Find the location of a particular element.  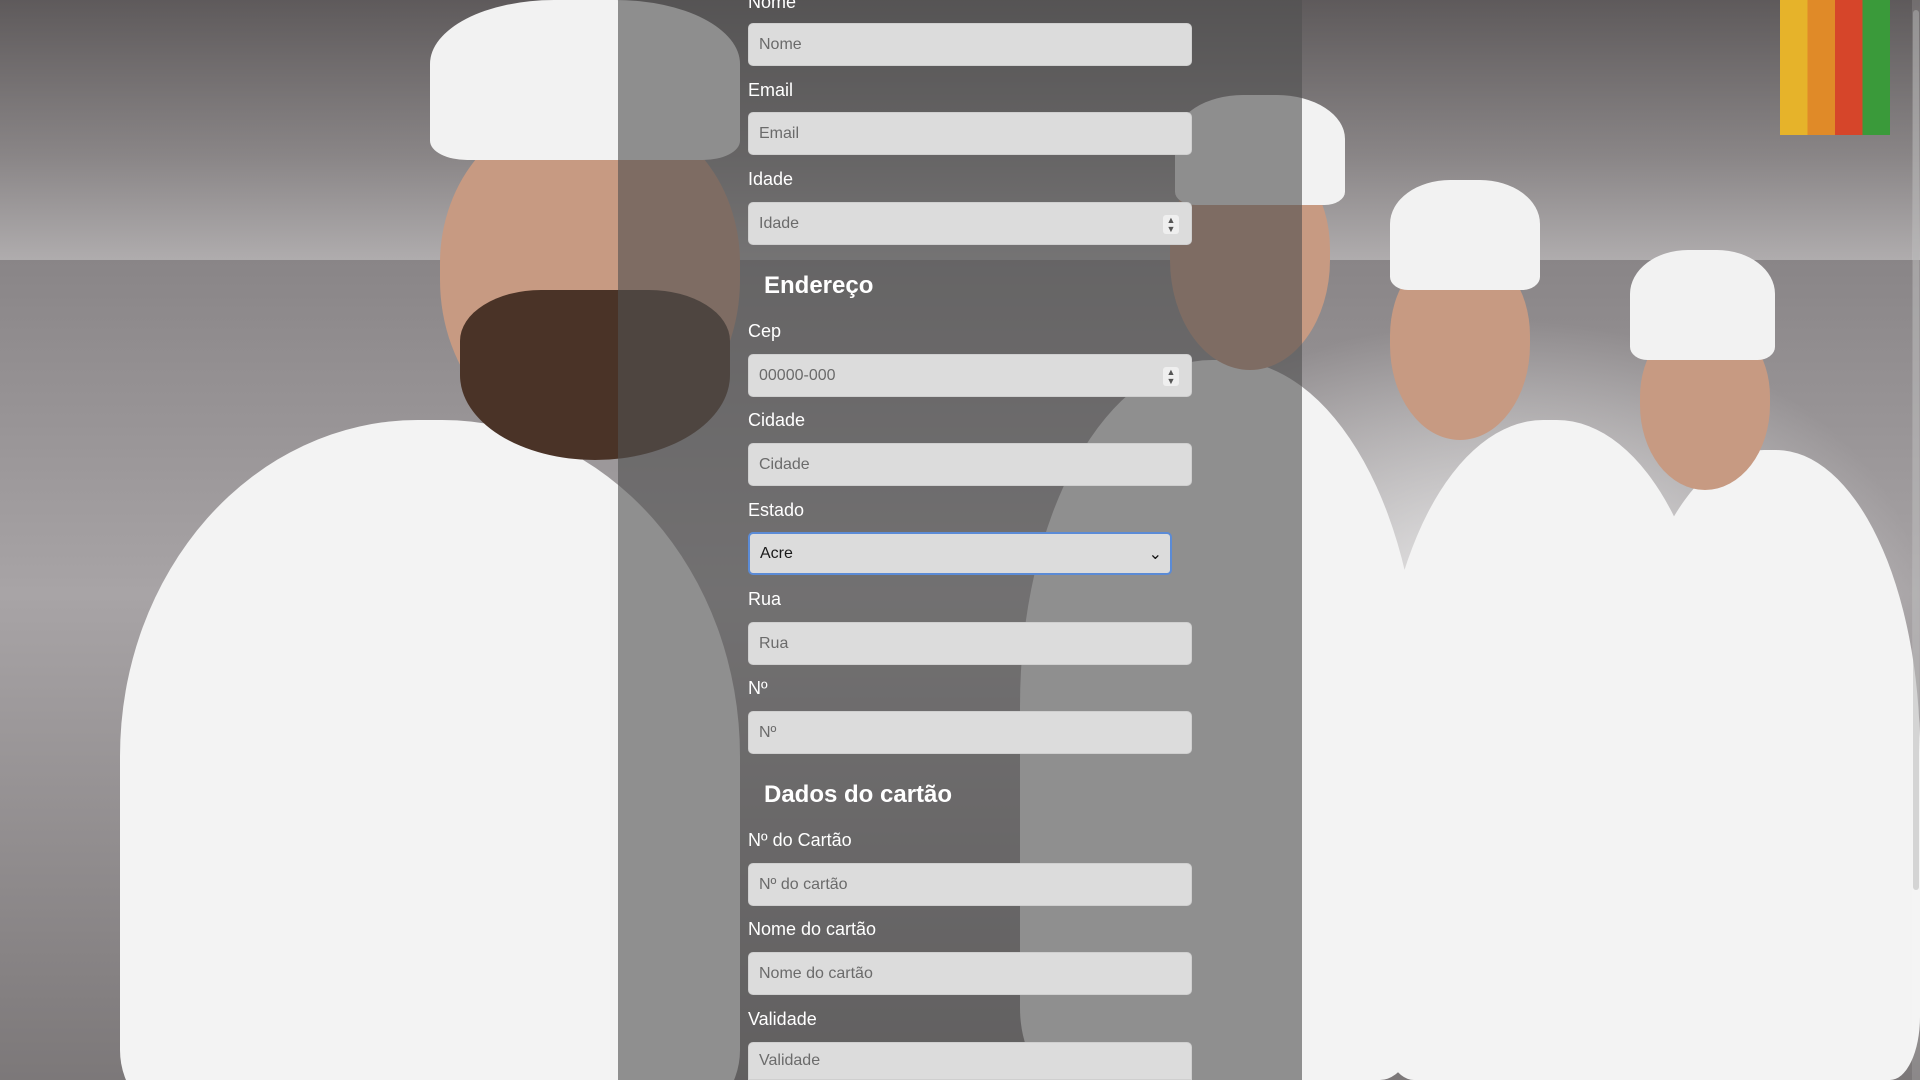

validade-label: Validade is located at coordinates (782, 1019).